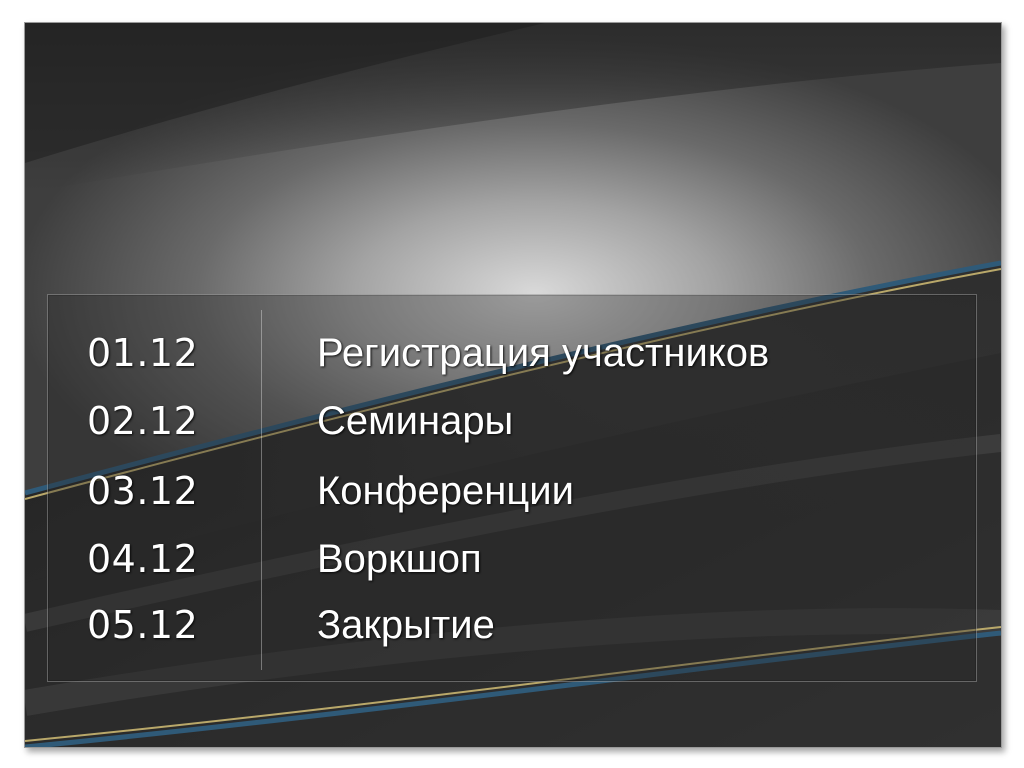  What do you see at coordinates (143, 559) in the screenshot?
I see `schedule-date: 04.12` at bounding box center [143, 559].